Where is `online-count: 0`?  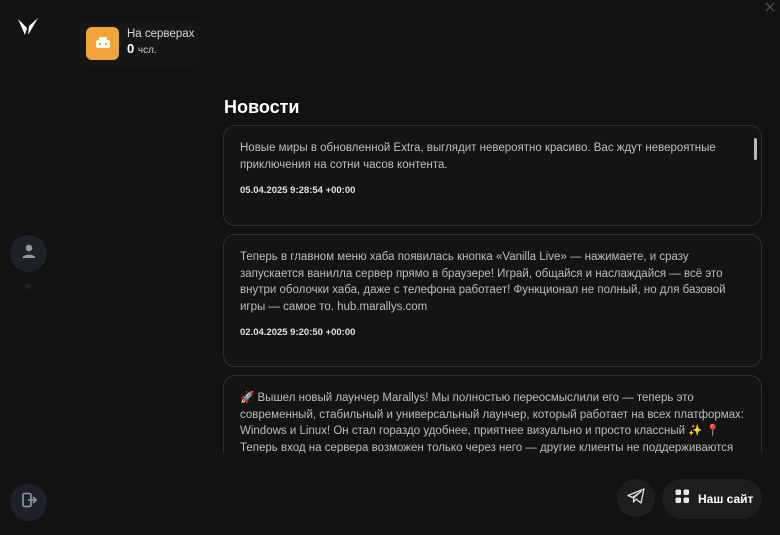
online-count: 0 is located at coordinates (131, 48).